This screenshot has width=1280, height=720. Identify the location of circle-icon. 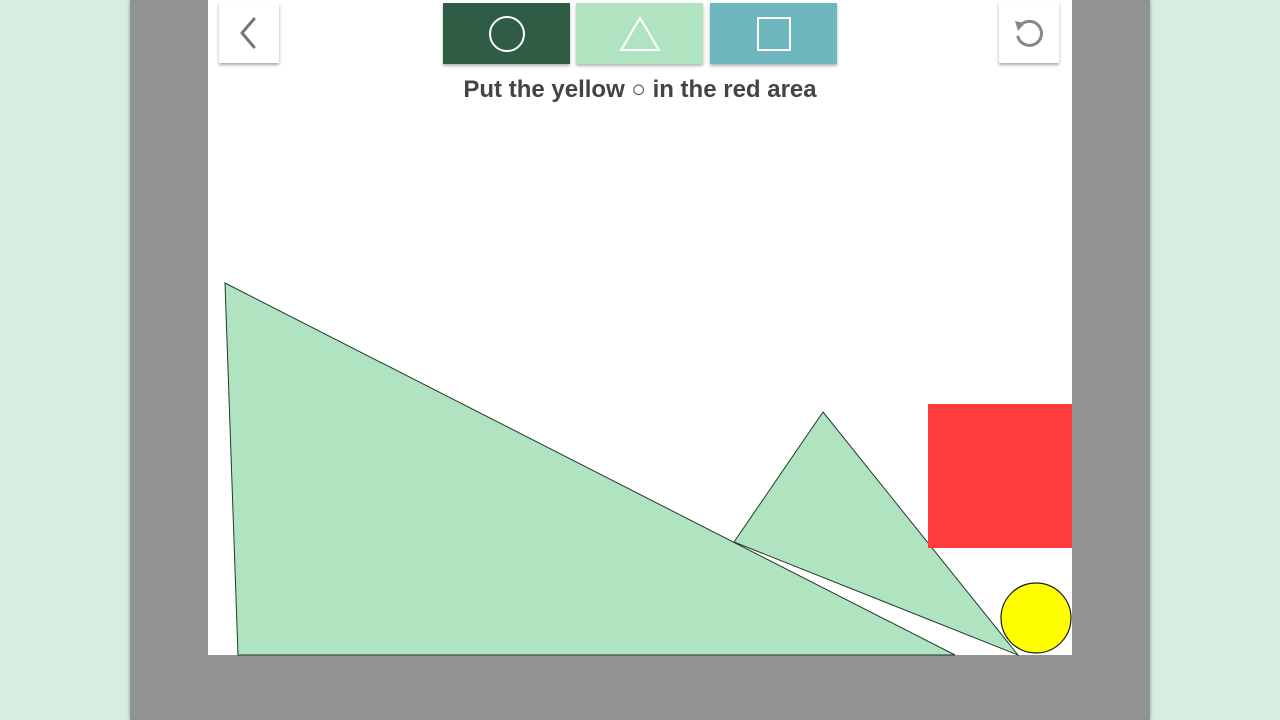
(506, 33).